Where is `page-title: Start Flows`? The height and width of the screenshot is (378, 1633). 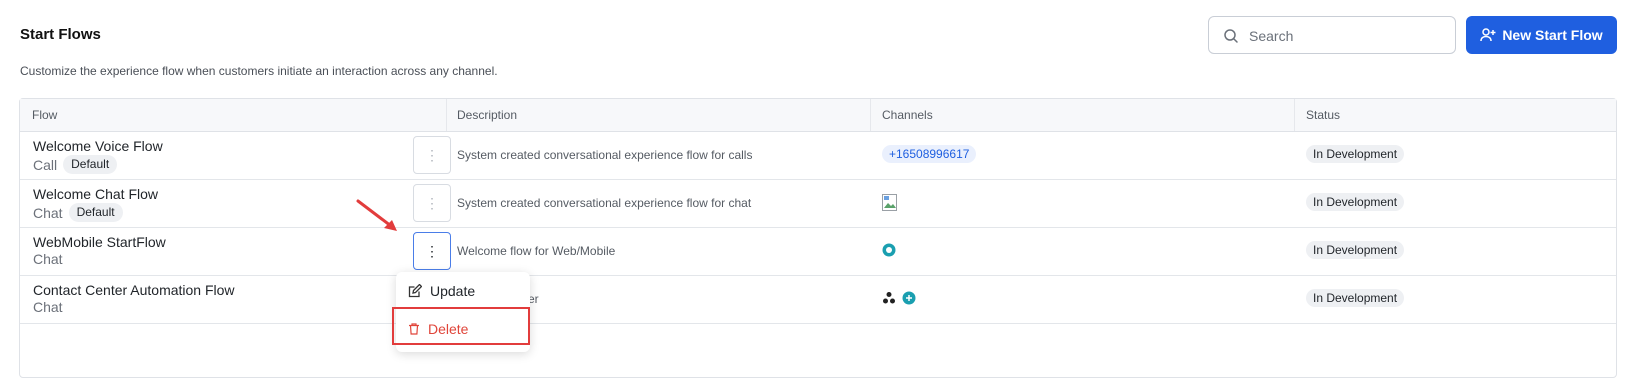
page-title: Start Flows is located at coordinates (60, 34).